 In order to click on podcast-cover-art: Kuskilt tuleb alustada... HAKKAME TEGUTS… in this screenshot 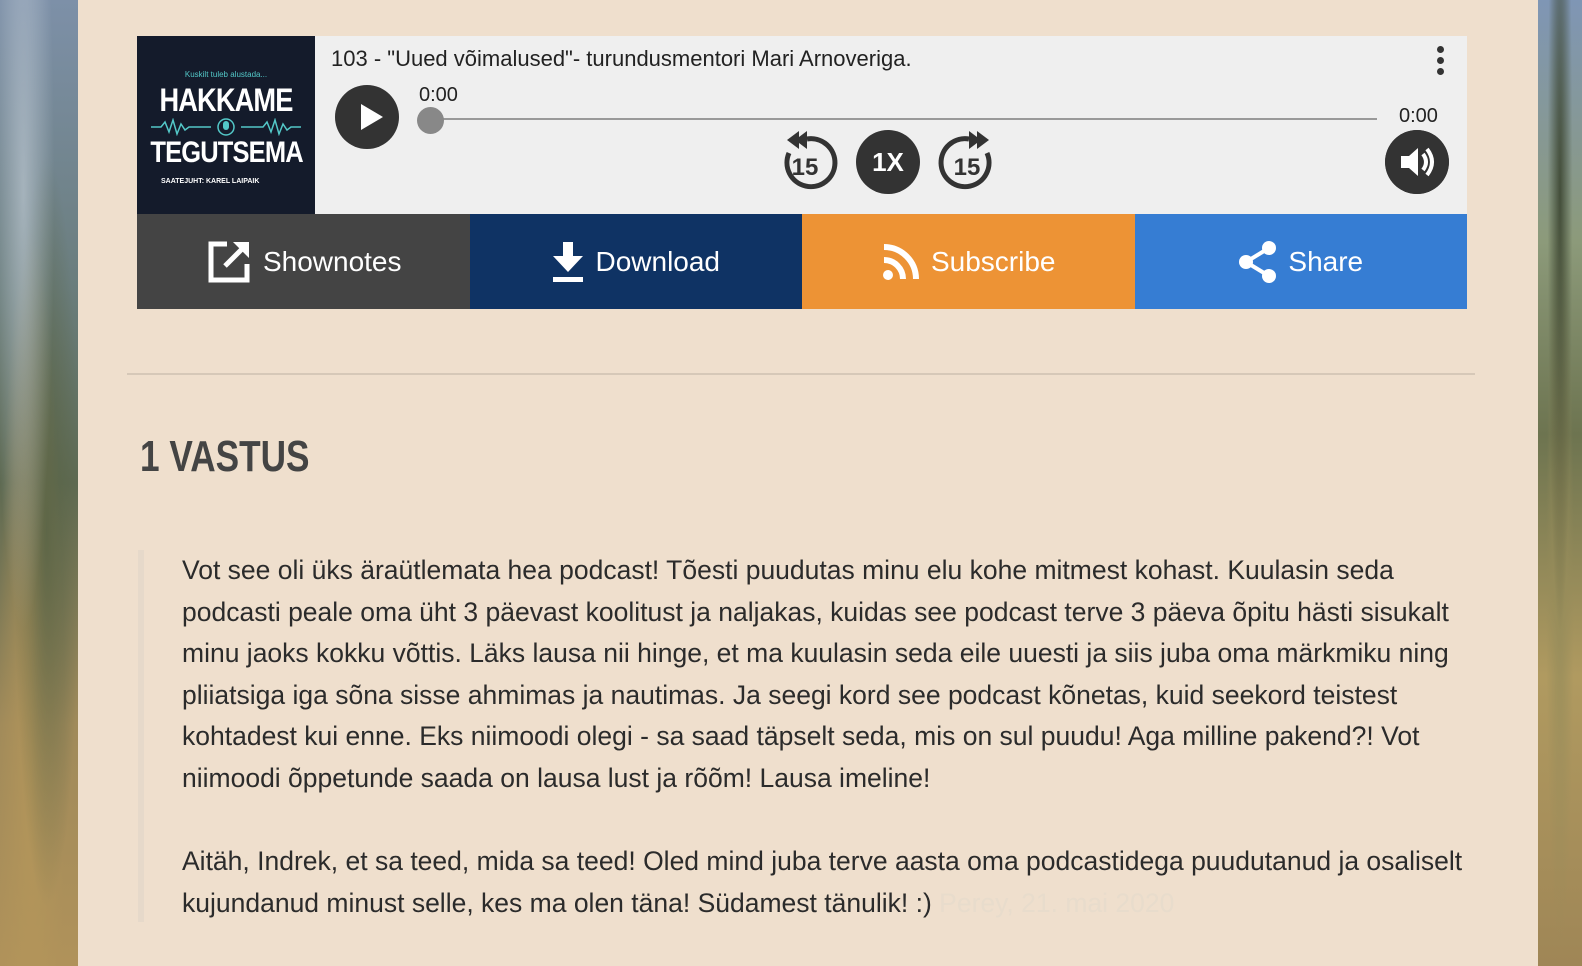, I will do `click(226, 125)`.